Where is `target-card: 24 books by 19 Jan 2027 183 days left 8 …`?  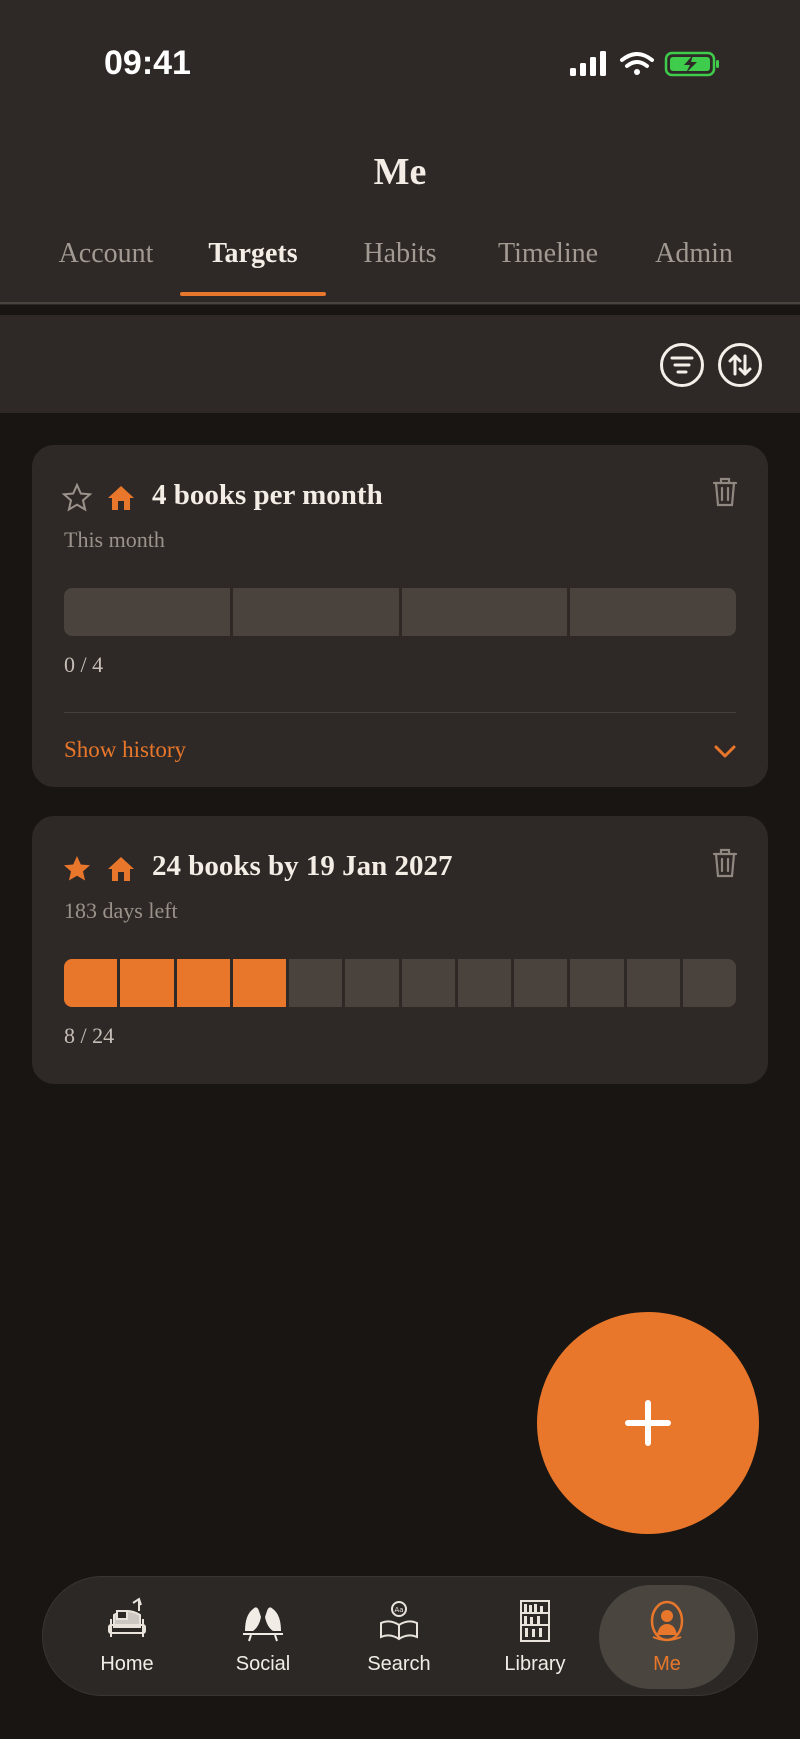
target-card: 24 books by 19 Jan 2027 183 days left 8 … is located at coordinates (400, 950).